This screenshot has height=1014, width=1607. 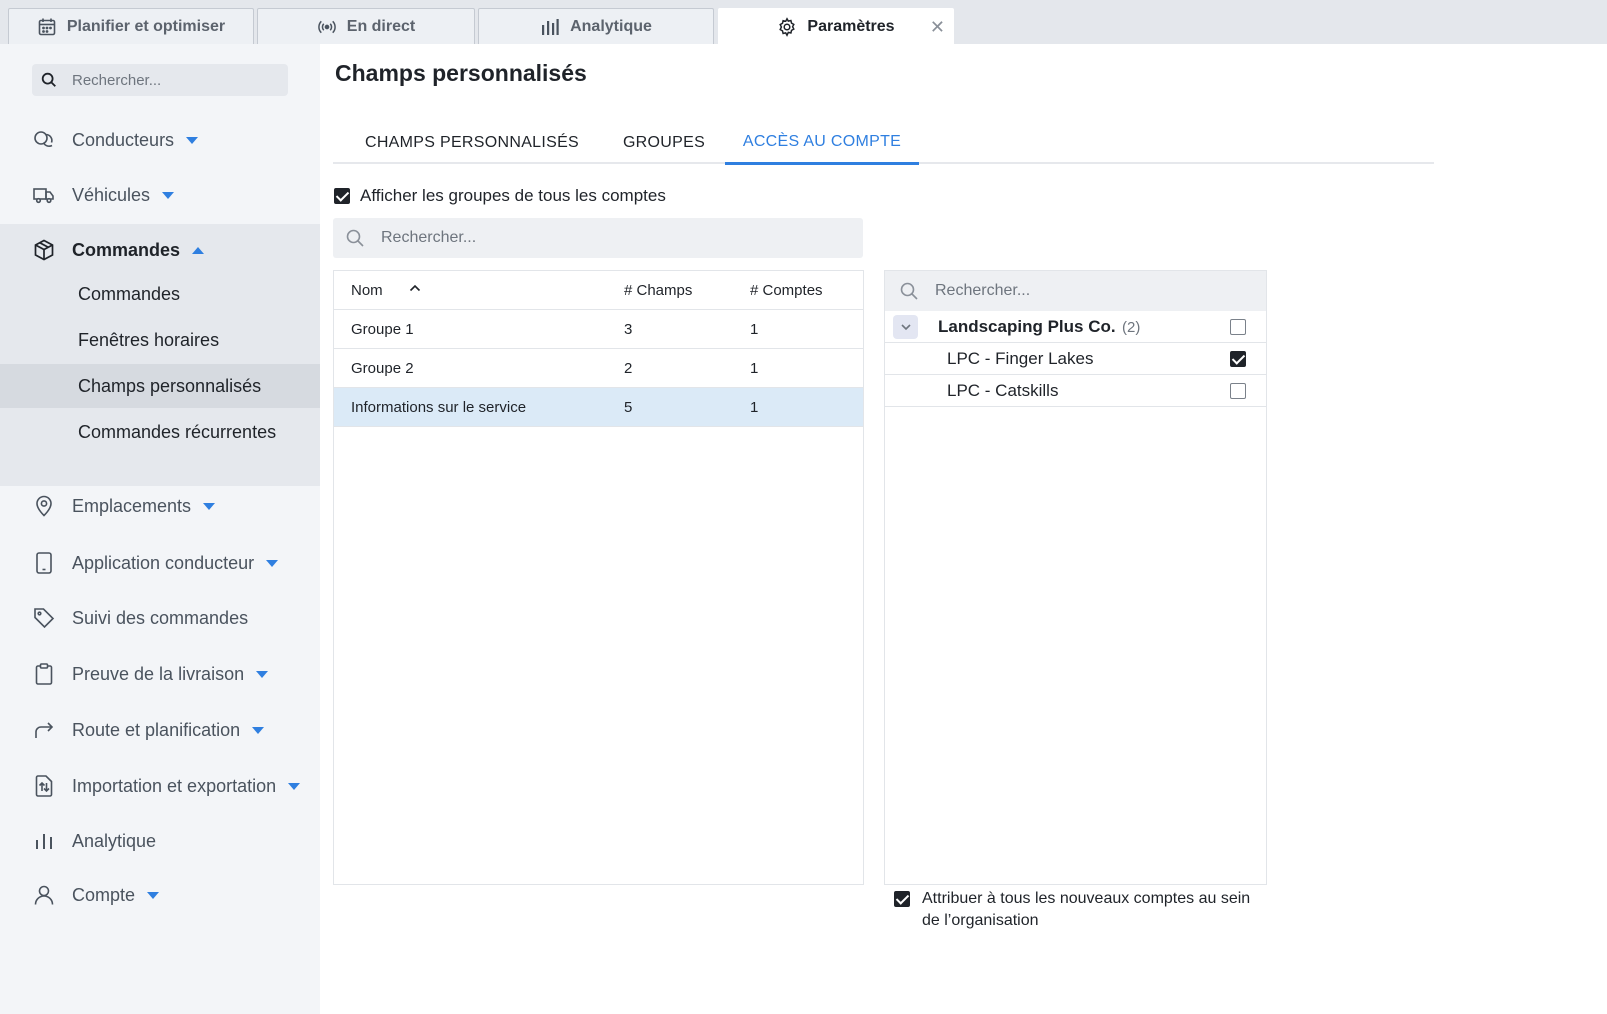 What do you see at coordinates (44, 895) in the screenshot?
I see `user-icon` at bounding box center [44, 895].